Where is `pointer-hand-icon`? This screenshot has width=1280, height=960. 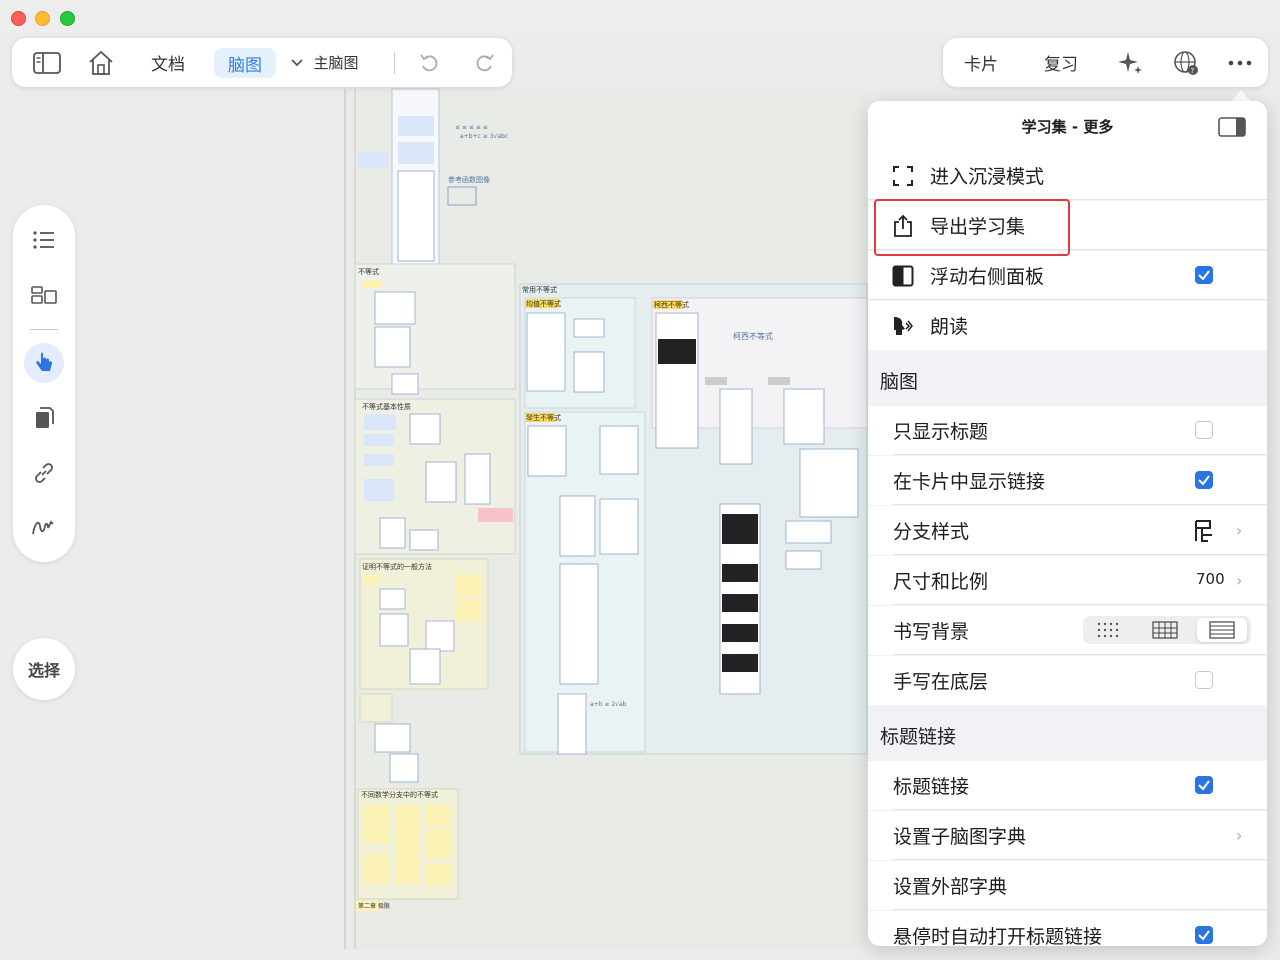 pointer-hand-icon is located at coordinates (44, 363).